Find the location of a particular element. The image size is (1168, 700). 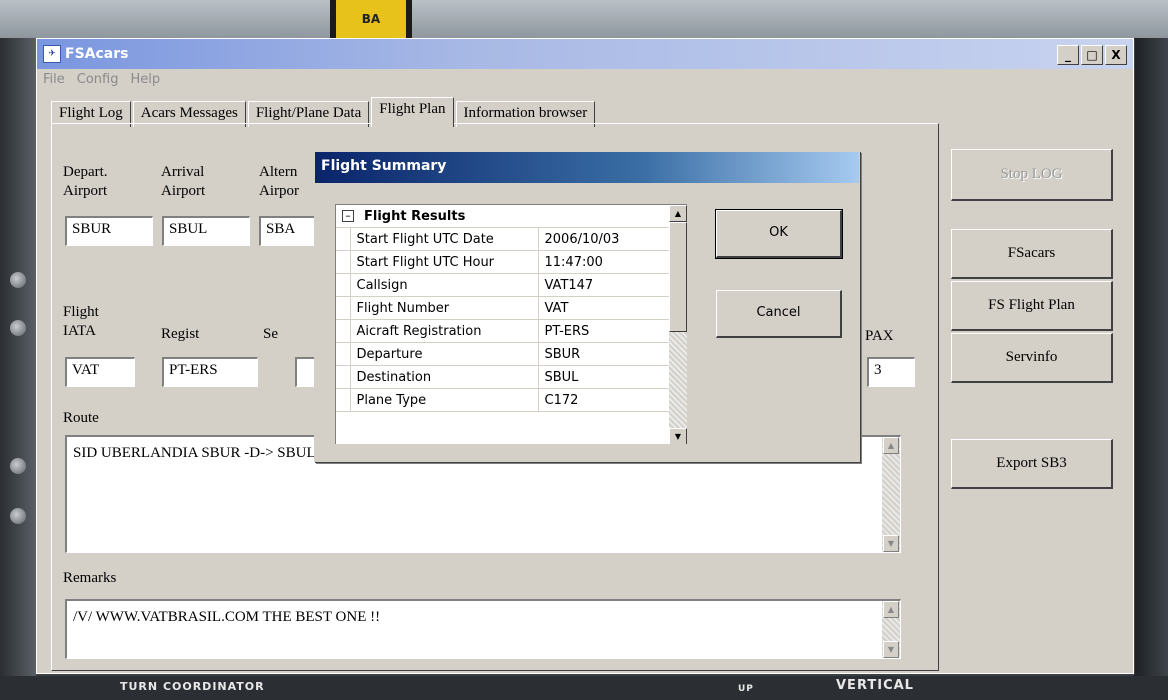

table-row: Departure SBUR is located at coordinates (503, 354).